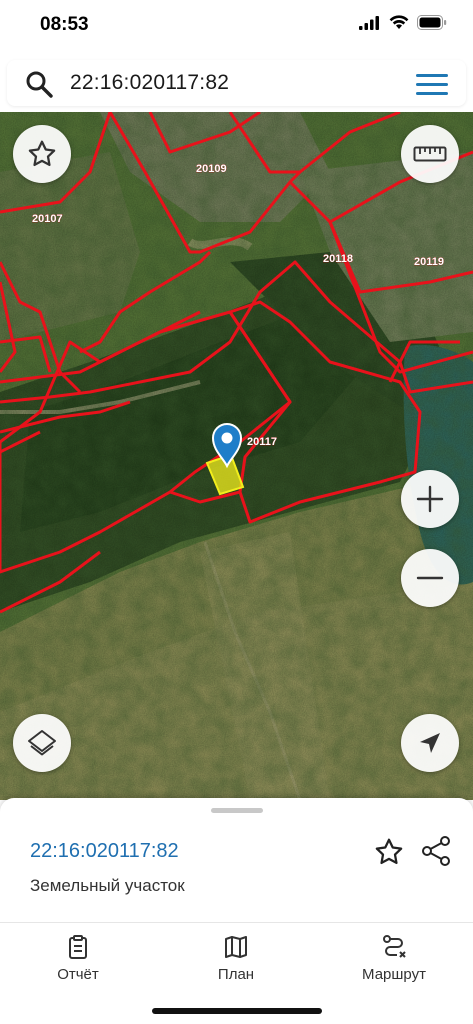 This screenshot has height=1024, width=473. I want to click on tab-plan-label: План, so click(236, 974).